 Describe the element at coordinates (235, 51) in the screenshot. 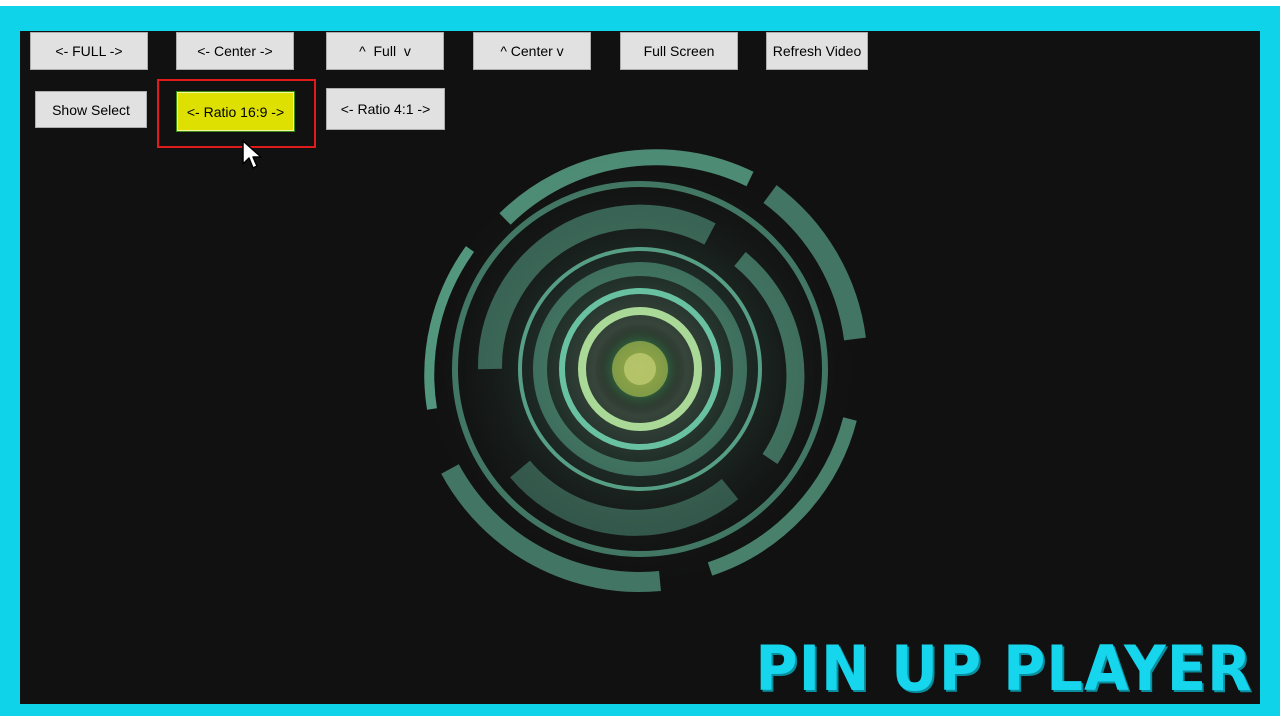

I see `center-horizontal-button: <- Center ->` at that location.